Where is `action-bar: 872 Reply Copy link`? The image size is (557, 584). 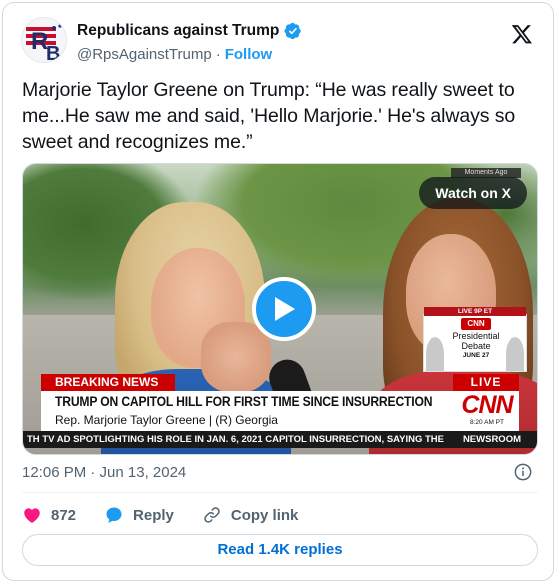 action-bar: 872 Reply Copy link is located at coordinates (174, 515).